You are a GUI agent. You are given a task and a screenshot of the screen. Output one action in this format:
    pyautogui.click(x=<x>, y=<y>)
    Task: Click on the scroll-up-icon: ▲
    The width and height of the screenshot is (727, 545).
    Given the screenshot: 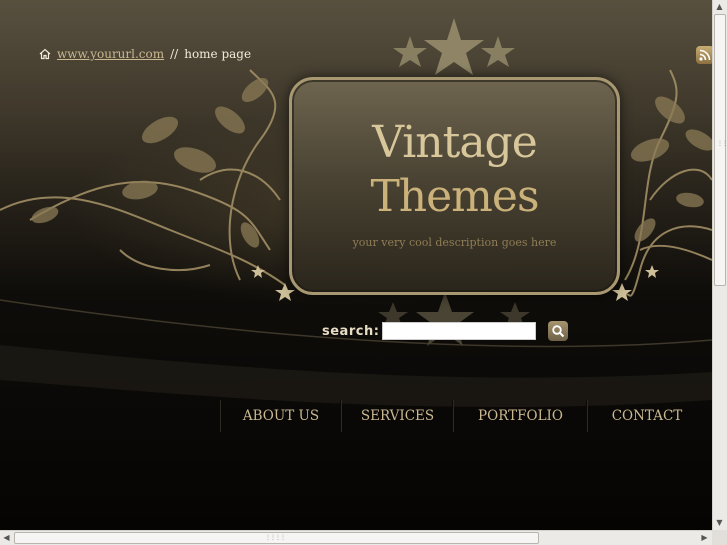 What is the action you would take?
    pyautogui.click(x=719, y=6)
    